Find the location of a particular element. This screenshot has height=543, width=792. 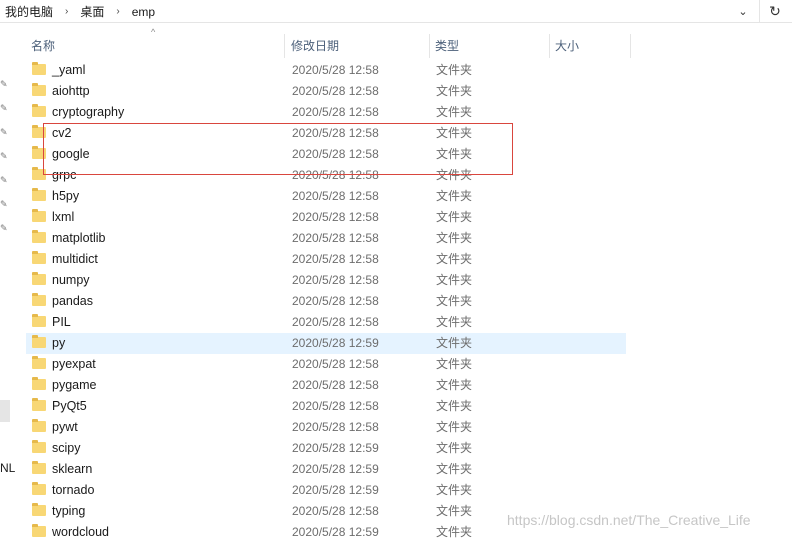

file-date: 2020/5/28 12:59 is located at coordinates (335, 490).